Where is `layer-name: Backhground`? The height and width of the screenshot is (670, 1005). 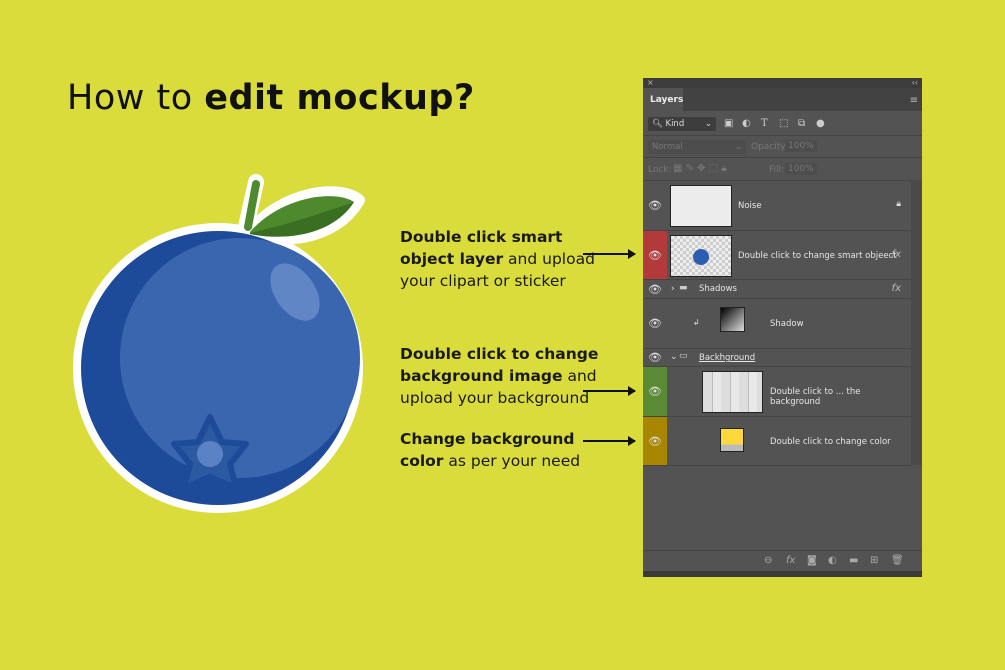 layer-name: Backhground is located at coordinates (727, 358).